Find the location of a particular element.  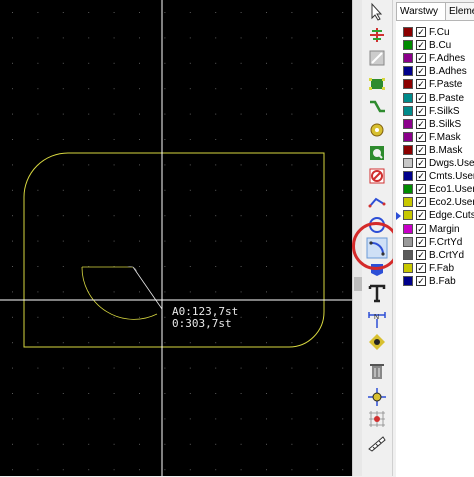

layer-row: ✓ Eco2.User is located at coordinates (435, 202).